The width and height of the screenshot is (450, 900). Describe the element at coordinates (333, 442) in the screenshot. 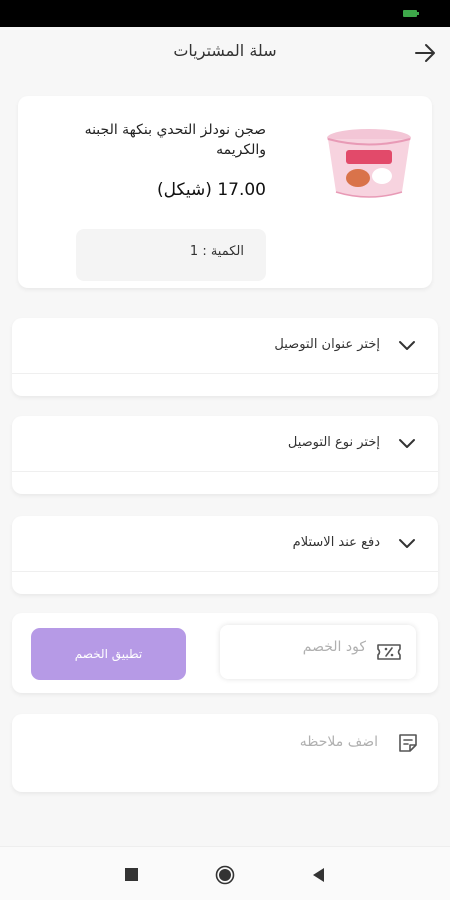

I see `delivery-type-label: إختر نوع التوصيل` at that location.